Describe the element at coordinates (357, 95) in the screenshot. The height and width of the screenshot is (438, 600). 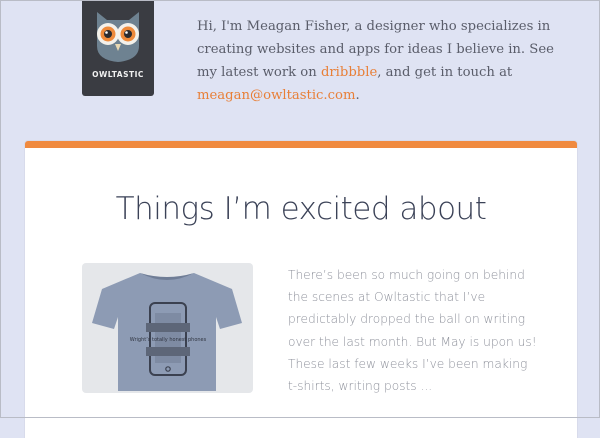
I see `intro-part3: .` at that location.